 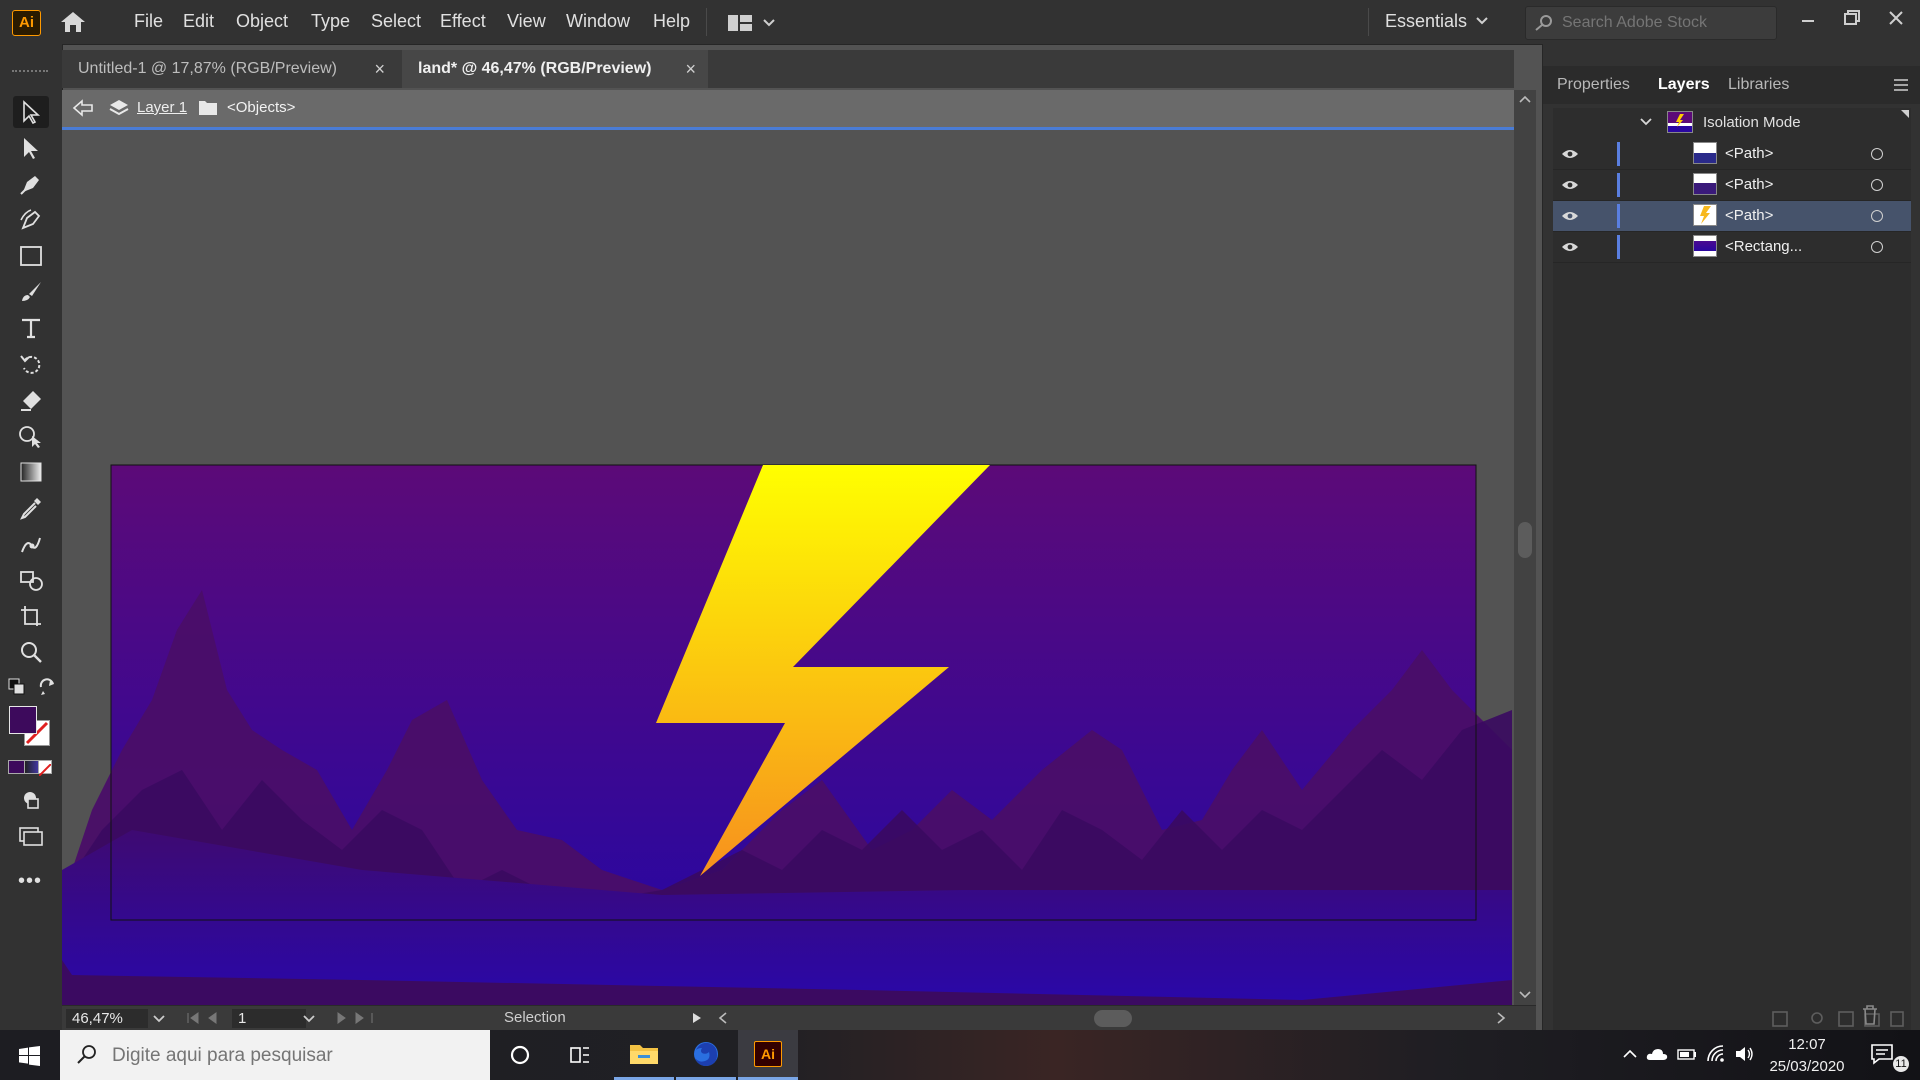 What do you see at coordinates (31, 364) in the screenshot?
I see `rotate-tool` at bounding box center [31, 364].